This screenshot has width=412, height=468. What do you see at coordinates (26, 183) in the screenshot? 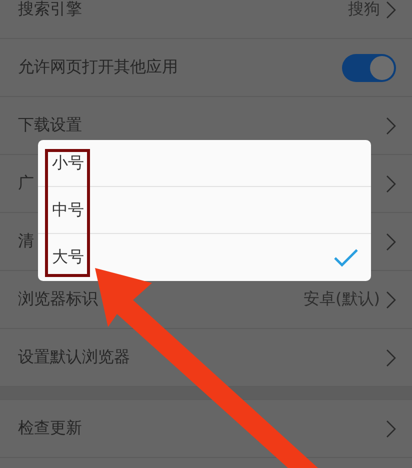
I see `setting-label: 广` at bounding box center [26, 183].